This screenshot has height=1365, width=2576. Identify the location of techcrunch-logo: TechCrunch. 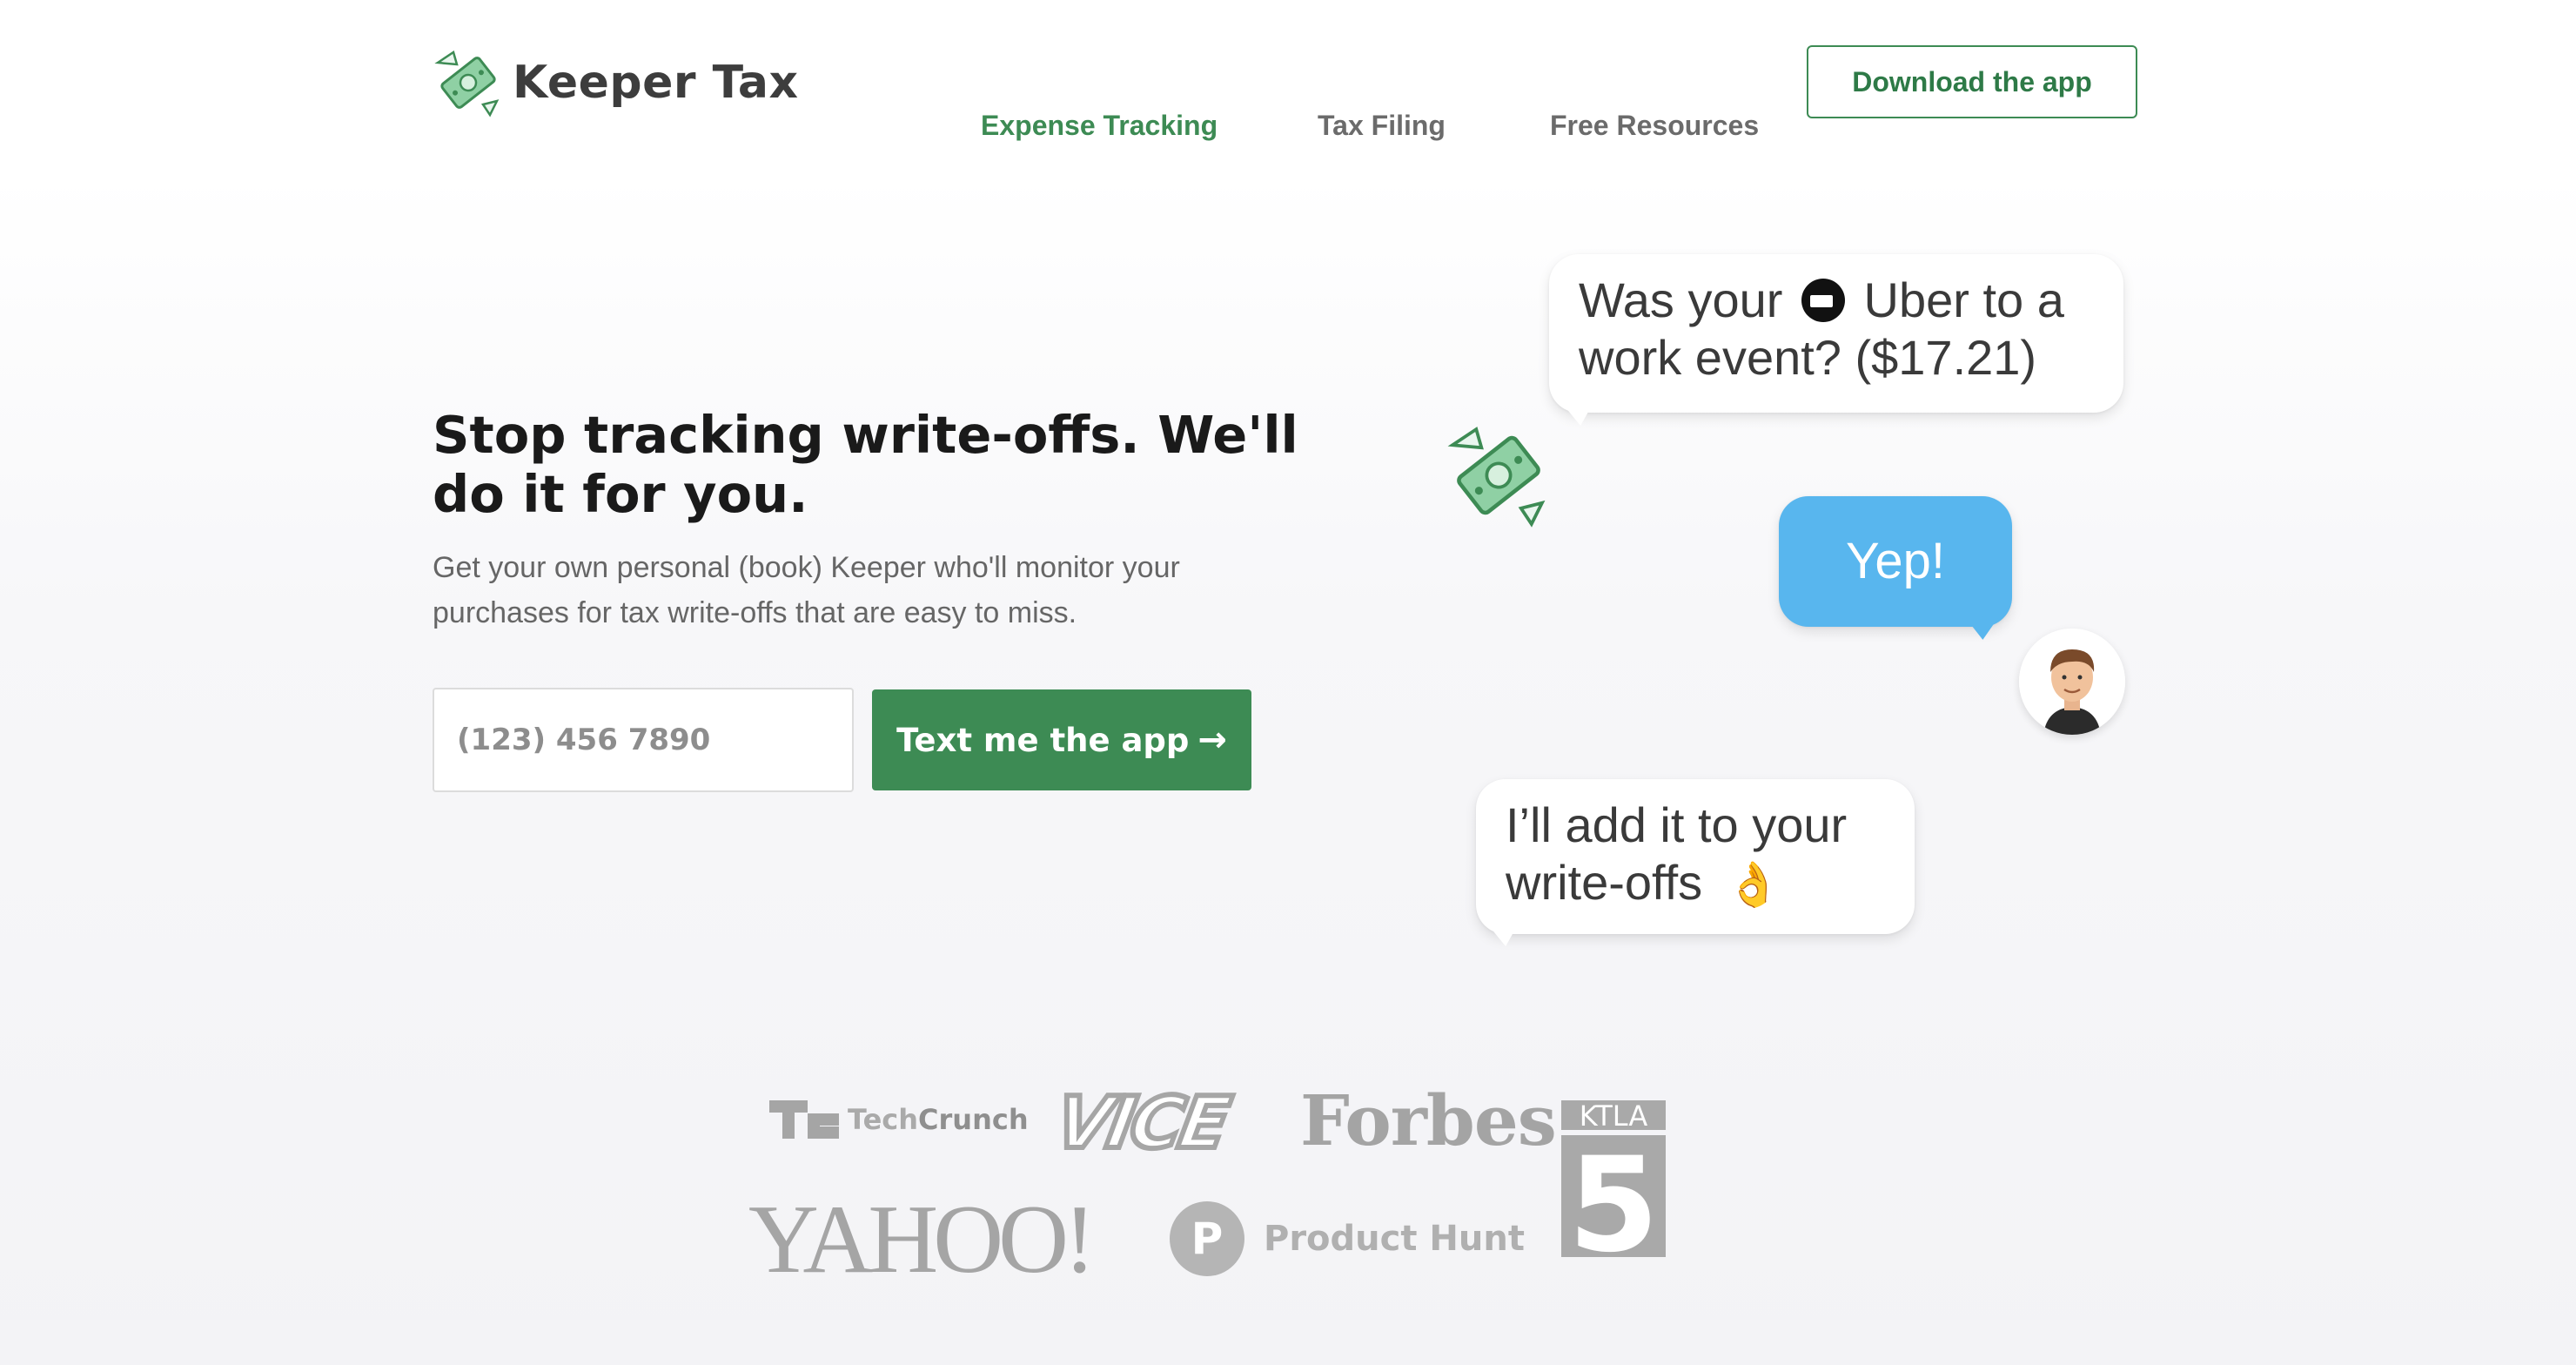
(899, 1119).